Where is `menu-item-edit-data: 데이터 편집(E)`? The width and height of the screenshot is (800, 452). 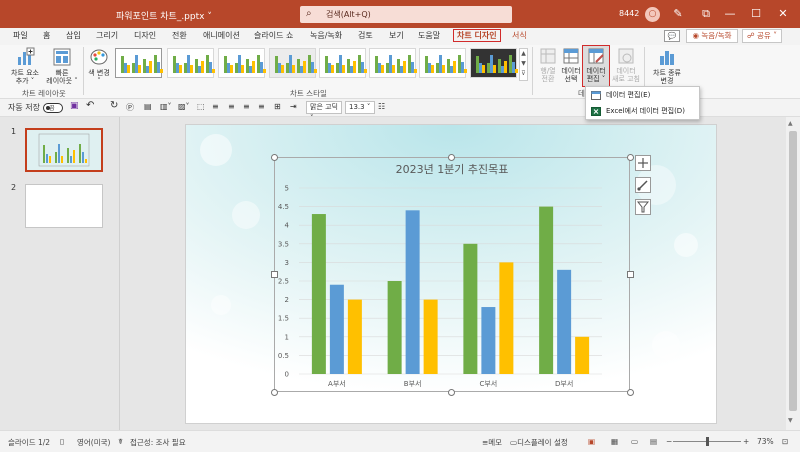 menu-item-edit-data: 데이터 편집(E) is located at coordinates (642, 95).